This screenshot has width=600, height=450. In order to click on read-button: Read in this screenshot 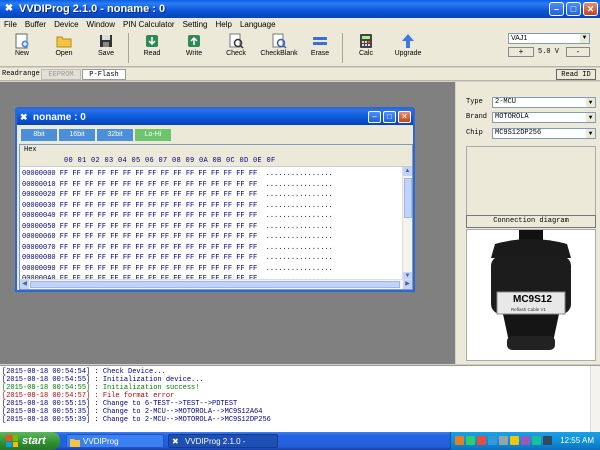, I will do `click(152, 48)`.